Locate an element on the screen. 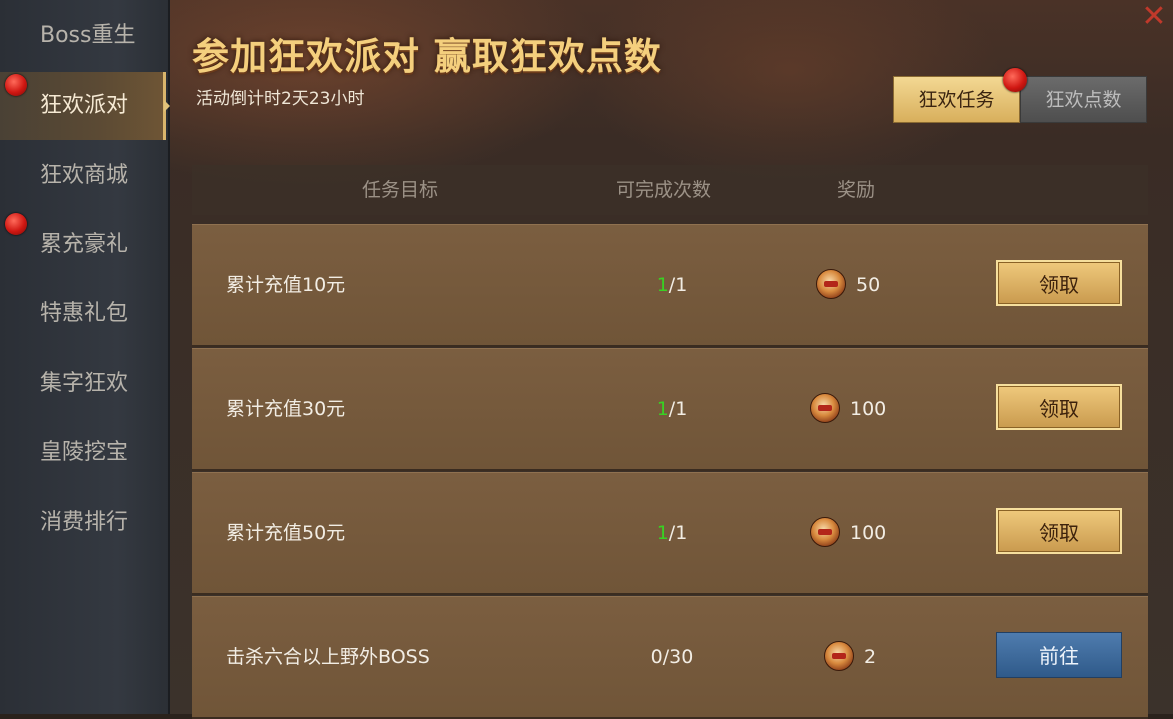 The image size is (1173, 719). sidebar-item-label: 狂欢商城 is located at coordinates (84, 175).